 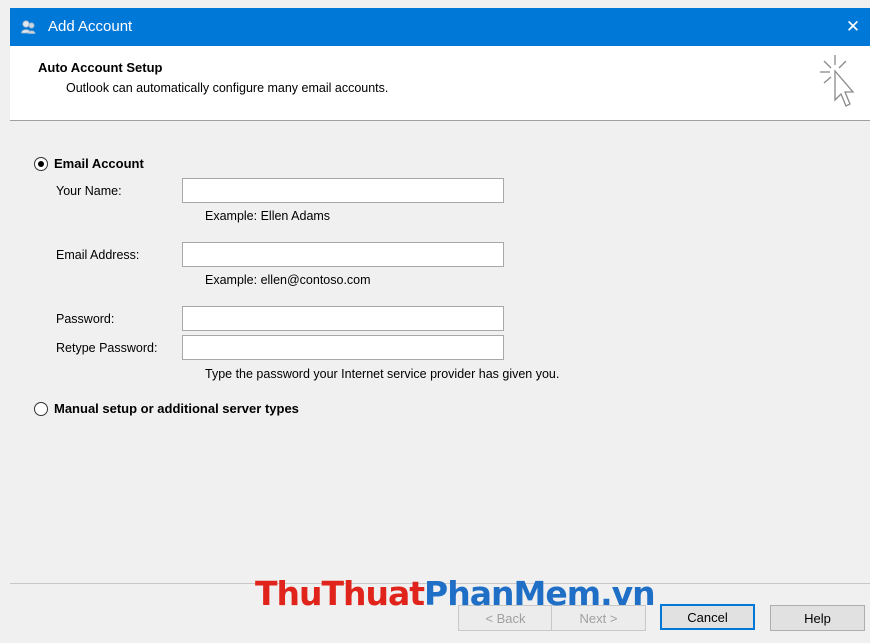 I want to click on retype-password-input, so click(x=343, y=347).